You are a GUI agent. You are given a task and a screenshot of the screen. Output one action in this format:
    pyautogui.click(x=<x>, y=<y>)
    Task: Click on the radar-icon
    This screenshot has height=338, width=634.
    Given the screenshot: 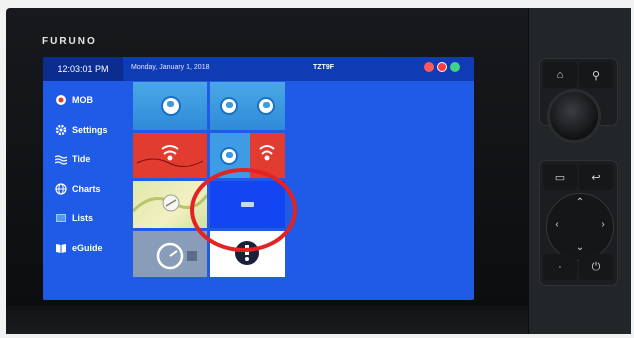 What is the action you would take?
    pyautogui.click(x=170, y=156)
    